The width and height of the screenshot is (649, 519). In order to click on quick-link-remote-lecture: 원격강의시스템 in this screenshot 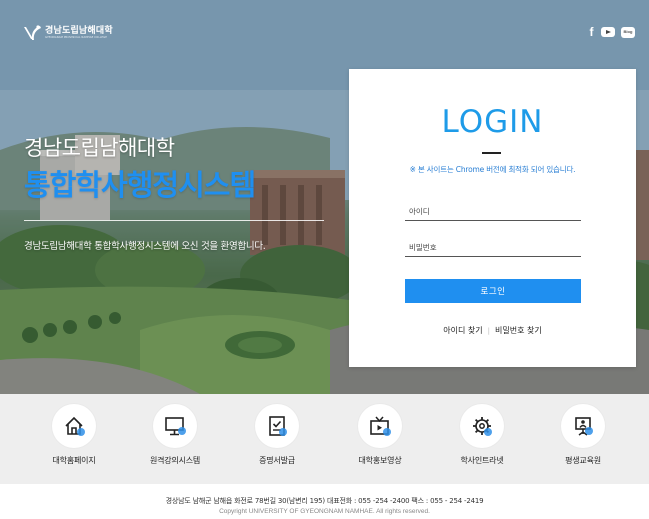, I will do `click(175, 435)`.